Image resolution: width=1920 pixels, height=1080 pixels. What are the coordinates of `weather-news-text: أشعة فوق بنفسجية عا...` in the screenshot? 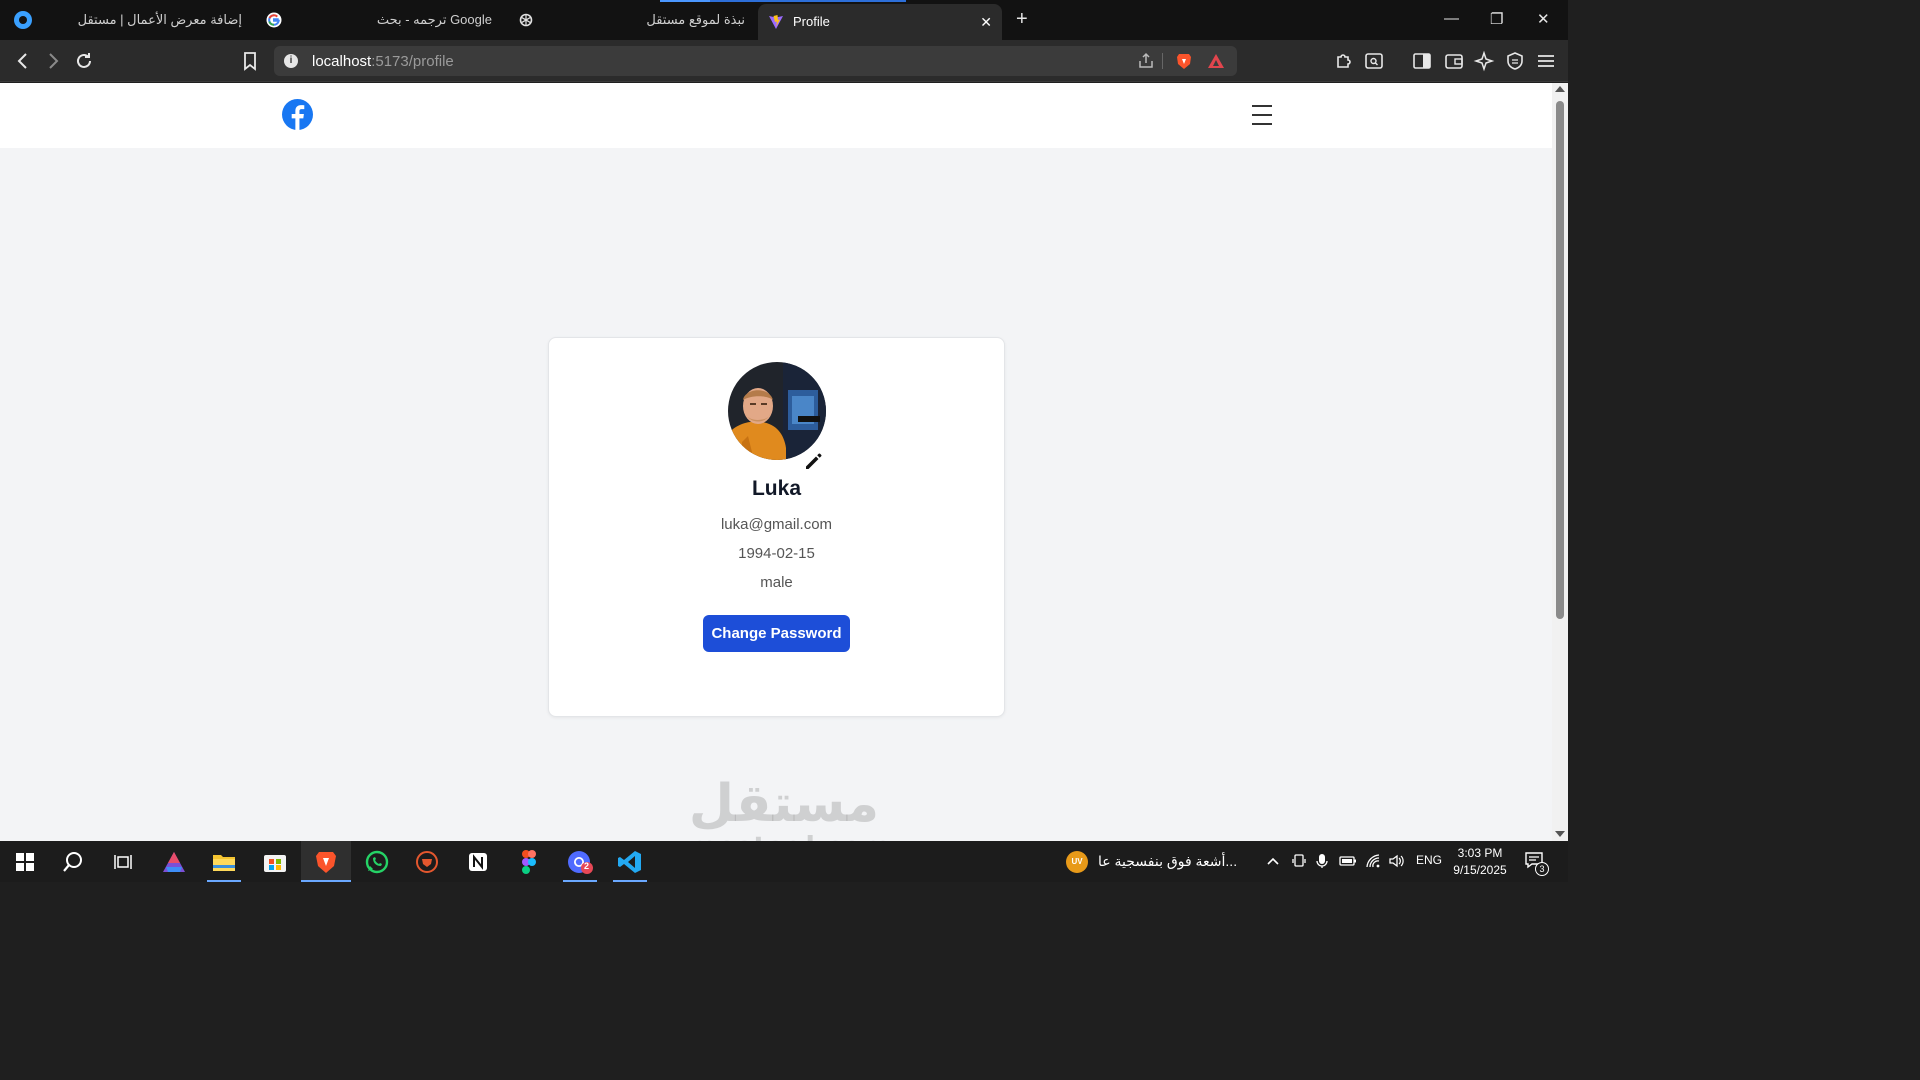 It's located at (1167, 861).